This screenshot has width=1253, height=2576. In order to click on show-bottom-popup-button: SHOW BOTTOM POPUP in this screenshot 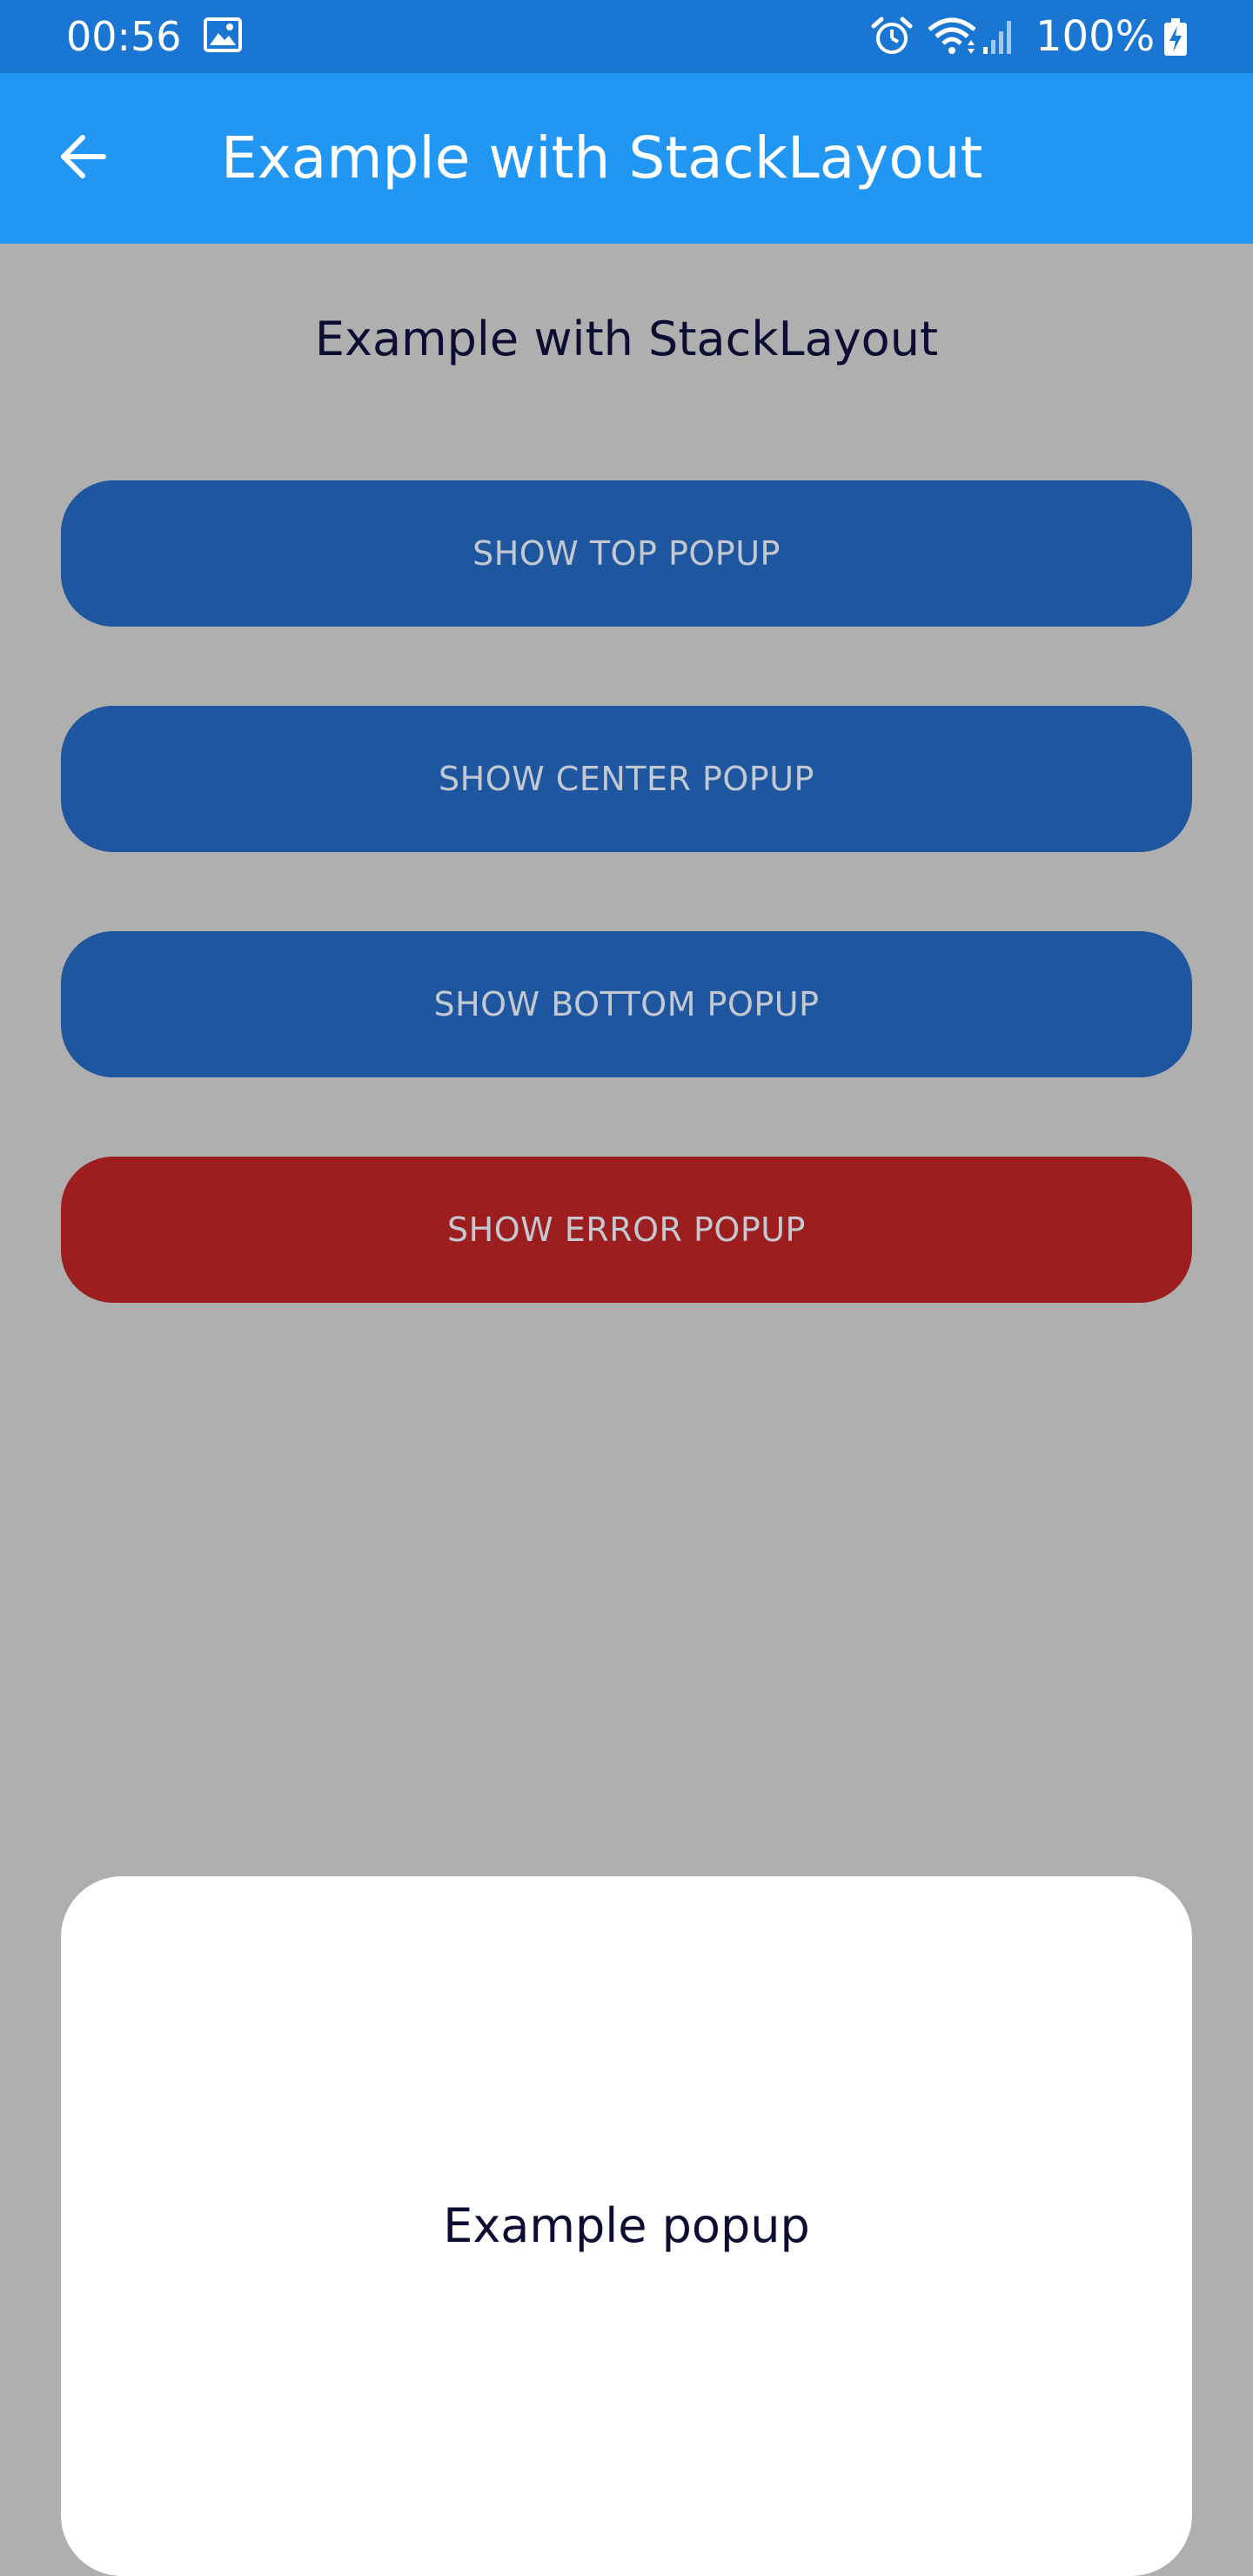, I will do `click(626, 1004)`.